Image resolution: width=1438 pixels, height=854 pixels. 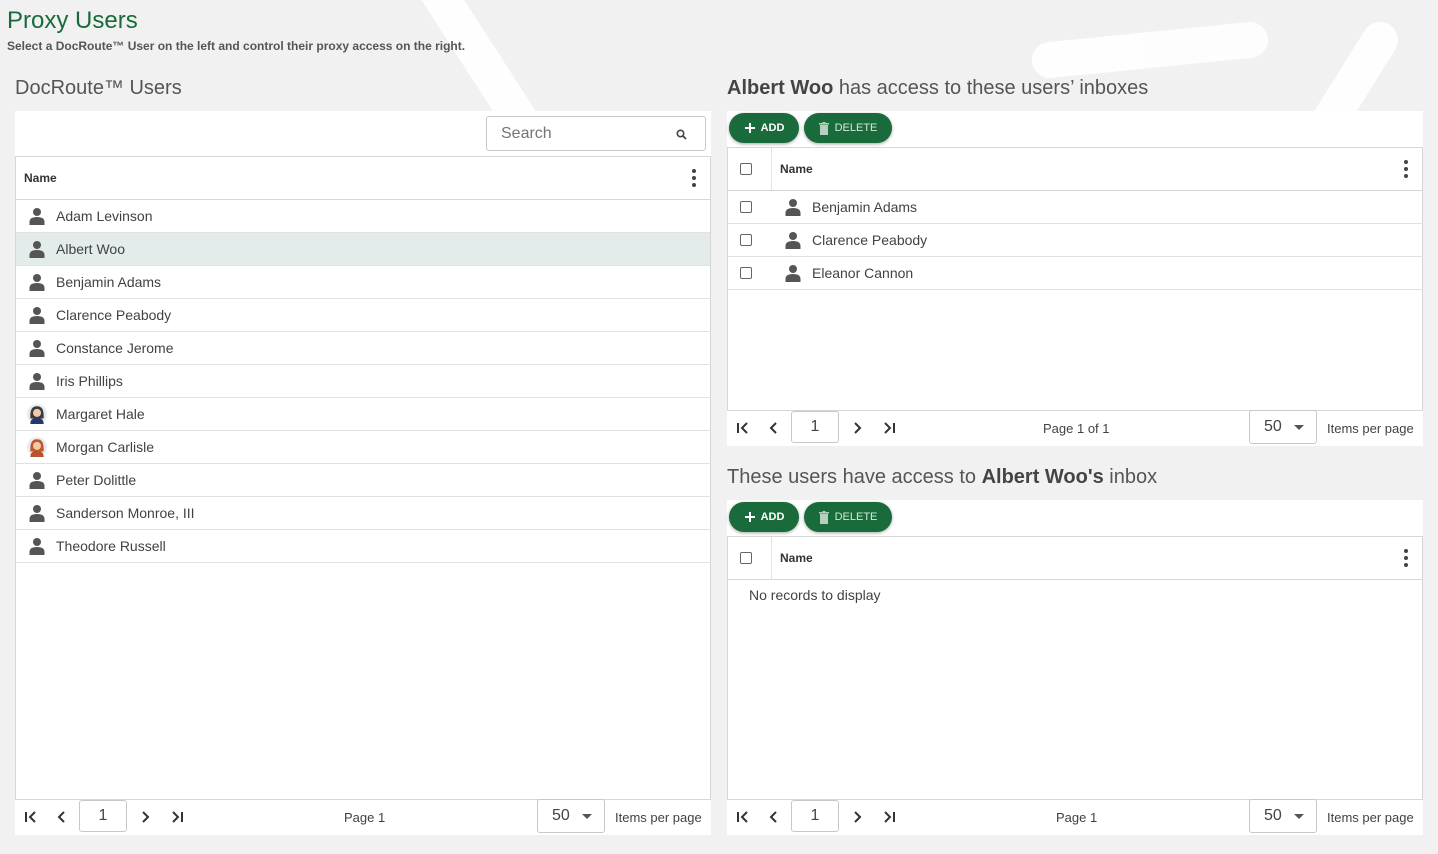 What do you see at coordinates (363, 249) in the screenshot?
I see `user-row: Albert Woo` at bounding box center [363, 249].